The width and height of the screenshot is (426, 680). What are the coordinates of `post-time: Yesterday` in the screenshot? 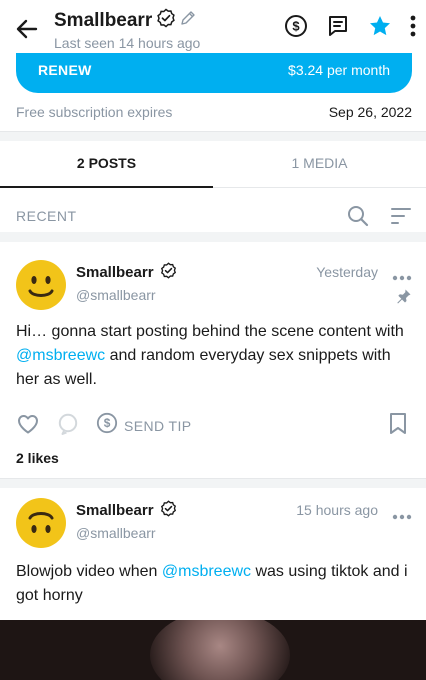 It's located at (347, 272).